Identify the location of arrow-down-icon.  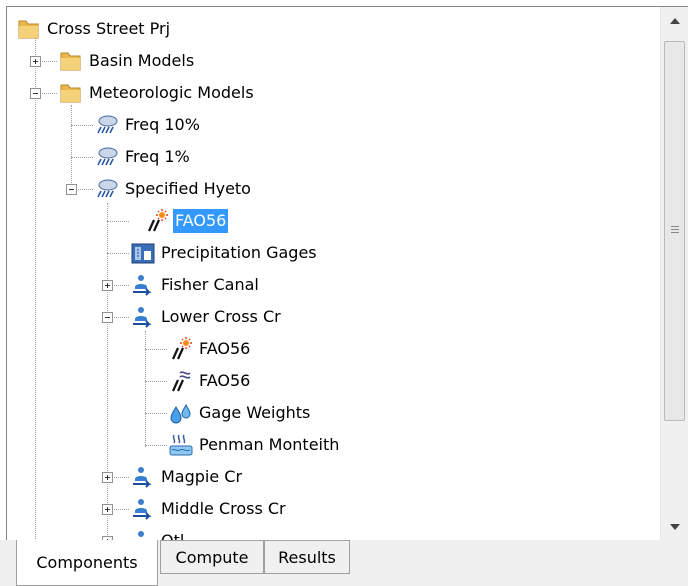
(674, 526).